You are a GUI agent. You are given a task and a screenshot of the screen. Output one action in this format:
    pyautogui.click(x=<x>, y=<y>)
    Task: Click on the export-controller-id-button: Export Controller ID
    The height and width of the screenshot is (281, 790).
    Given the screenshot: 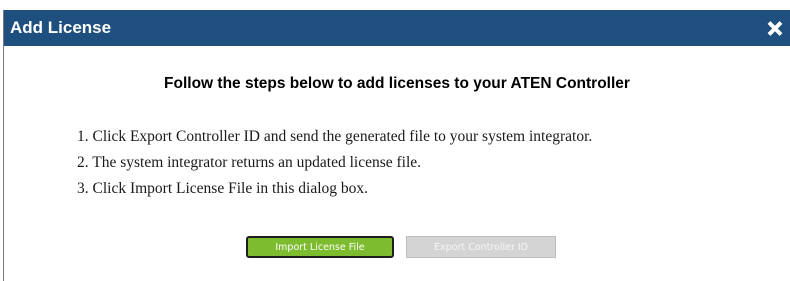 What is the action you would take?
    pyautogui.click(x=481, y=247)
    